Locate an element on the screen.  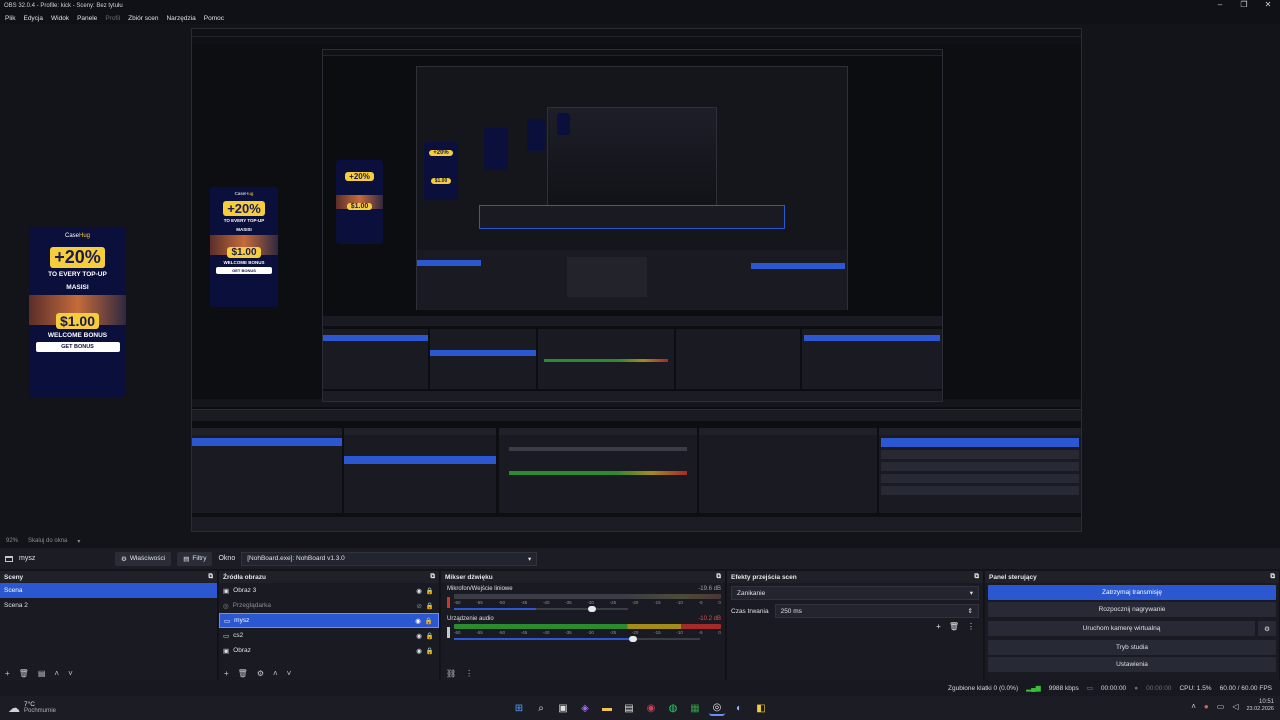
close-button: ✕ is located at coordinates (1268, 6).